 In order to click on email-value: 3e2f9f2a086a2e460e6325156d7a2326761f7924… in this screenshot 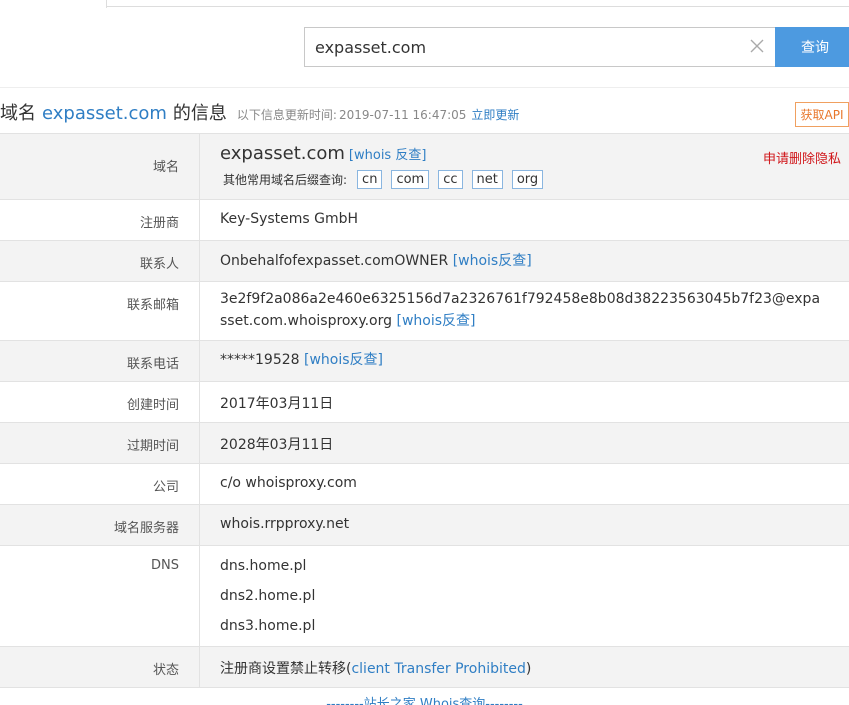, I will do `click(520, 310)`.